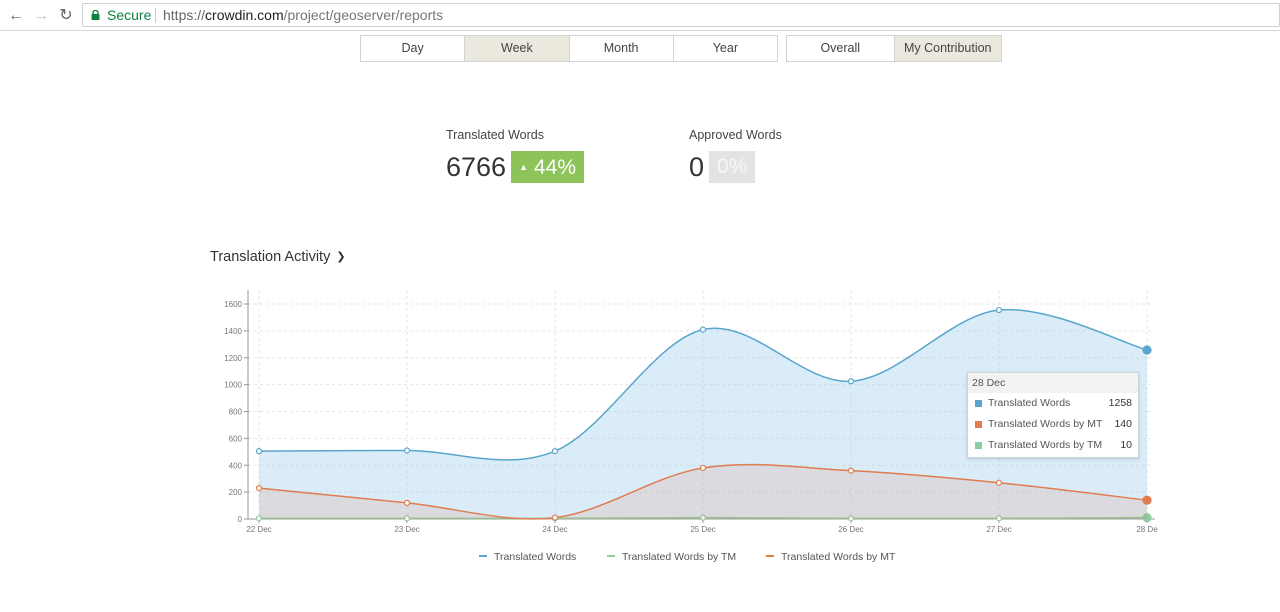  Describe the element at coordinates (554, 529) in the screenshot. I see `x-tick-label: 24 Dec` at that location.